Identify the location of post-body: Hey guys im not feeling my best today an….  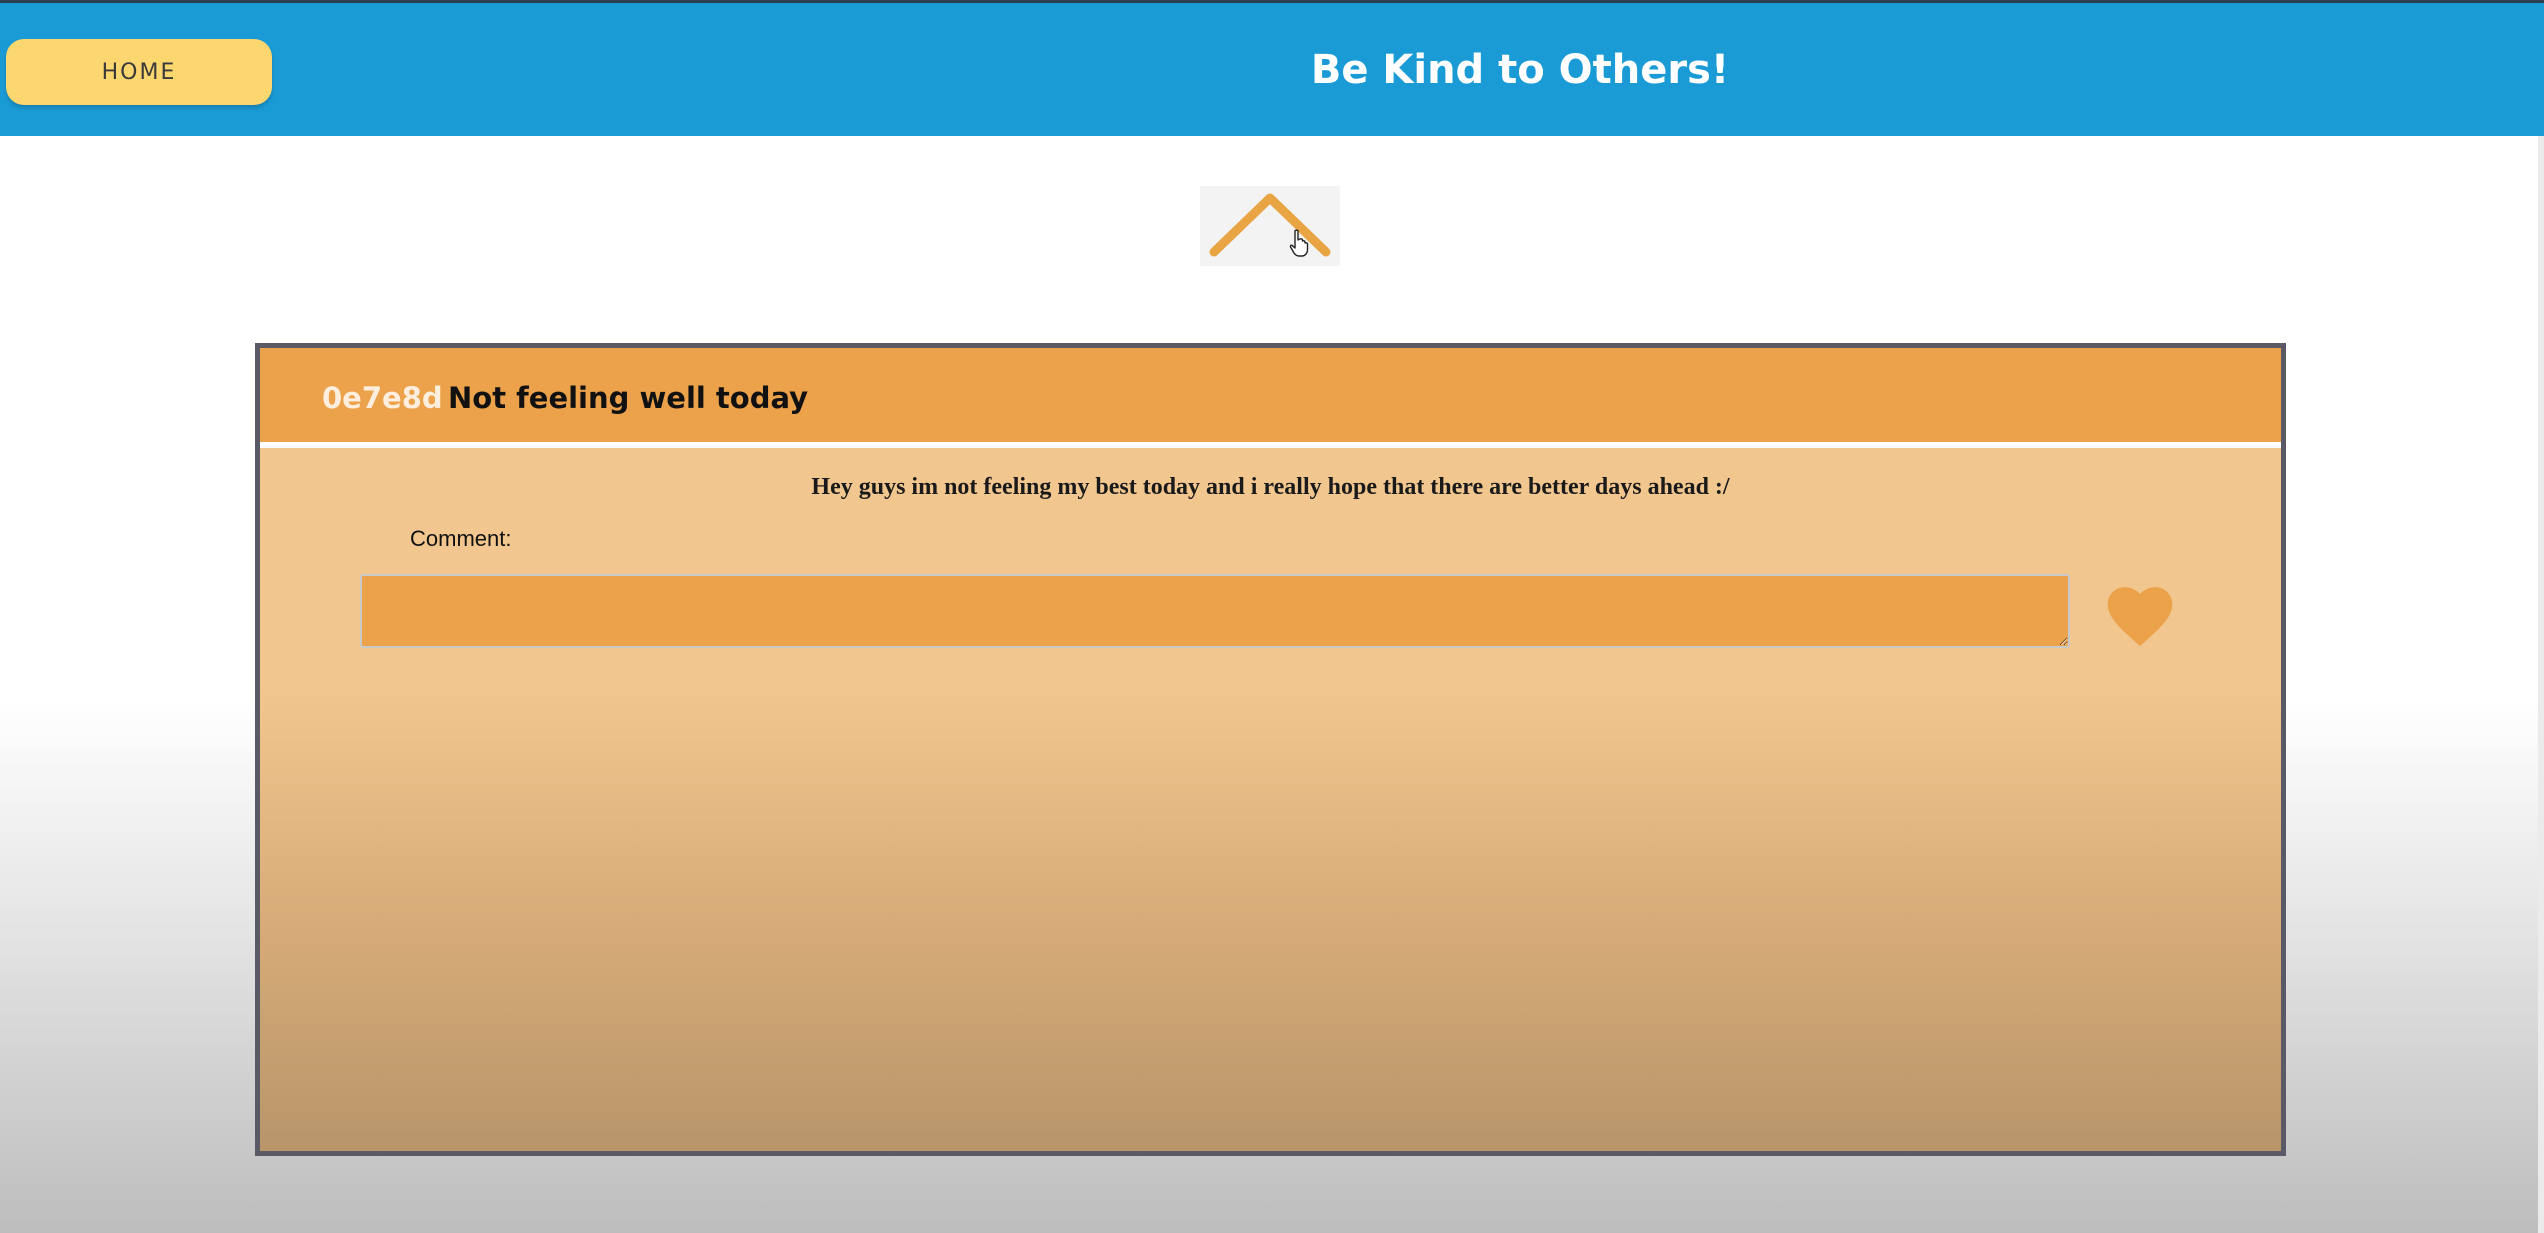
(1270, 487).